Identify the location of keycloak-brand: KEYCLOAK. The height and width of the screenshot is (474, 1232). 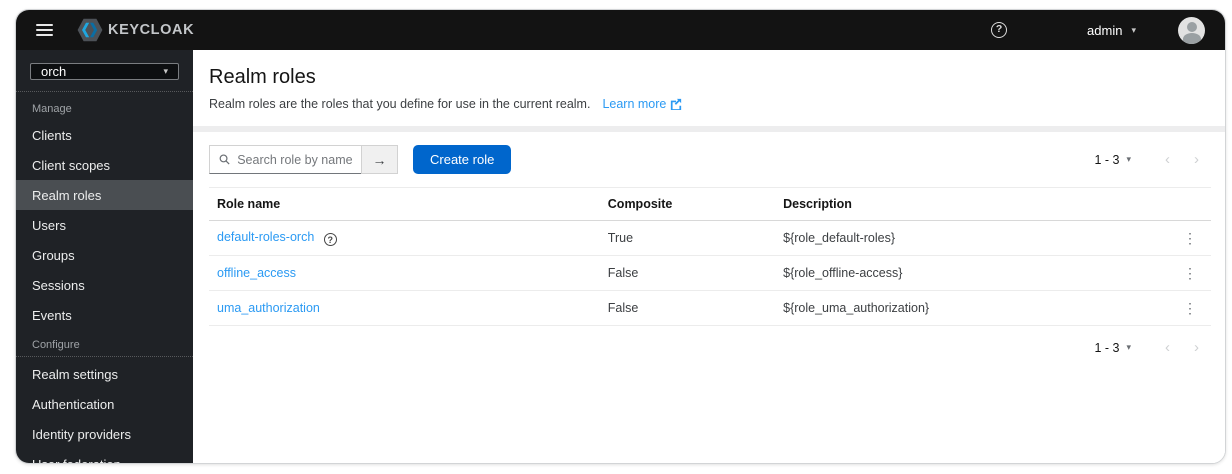
(135, 30).